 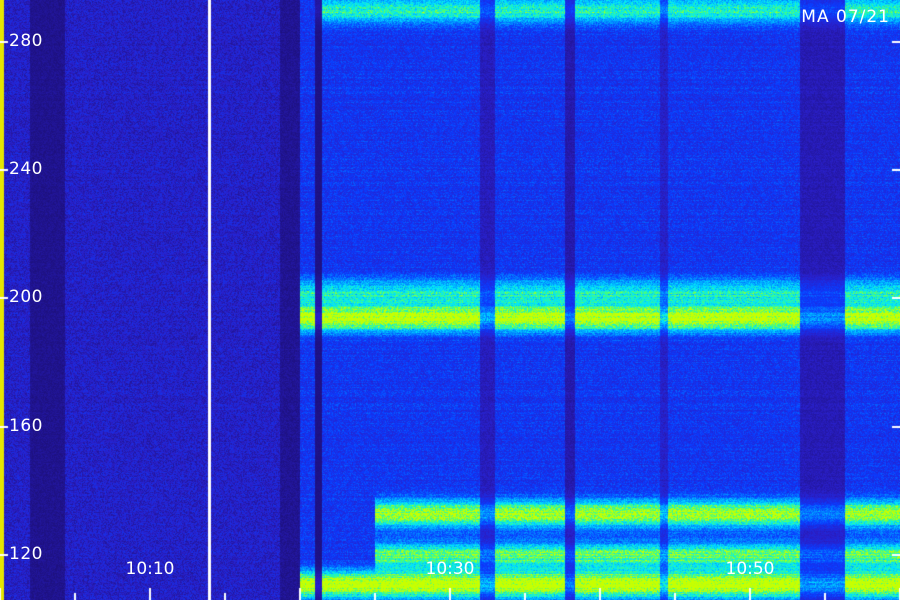 I want to click on y-tick-label: 120, so click(x=26, y=554).